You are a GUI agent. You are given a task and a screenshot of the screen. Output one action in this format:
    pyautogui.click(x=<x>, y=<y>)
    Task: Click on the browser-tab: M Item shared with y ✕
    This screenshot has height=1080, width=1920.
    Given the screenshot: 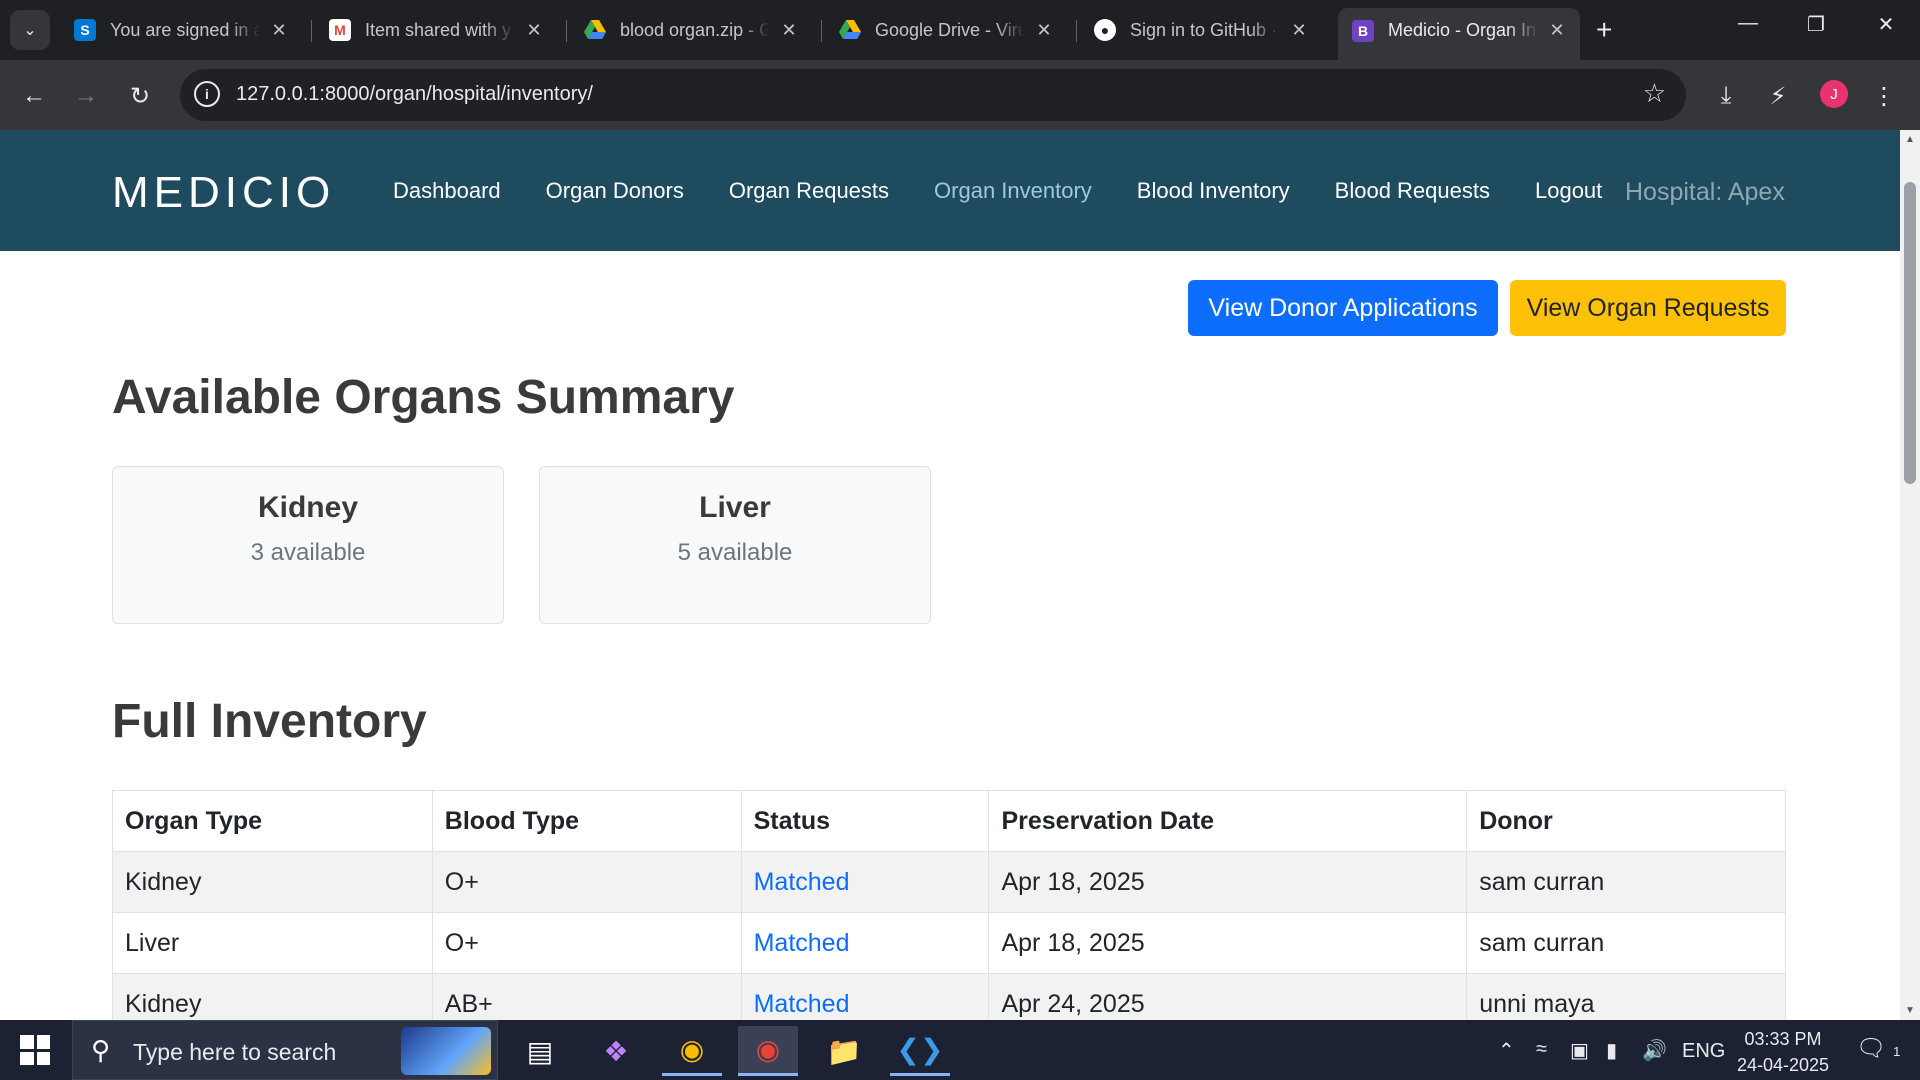 What is the action you would take?
    pyautogui.click(x=436, y=30)
    